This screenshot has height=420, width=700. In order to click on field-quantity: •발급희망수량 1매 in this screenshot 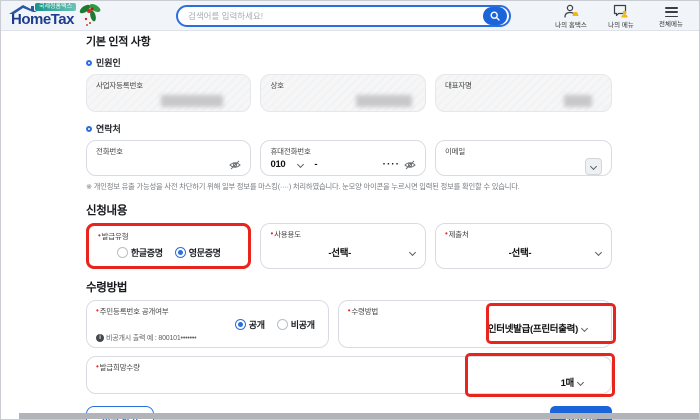, I will do `click(350, 375)`.